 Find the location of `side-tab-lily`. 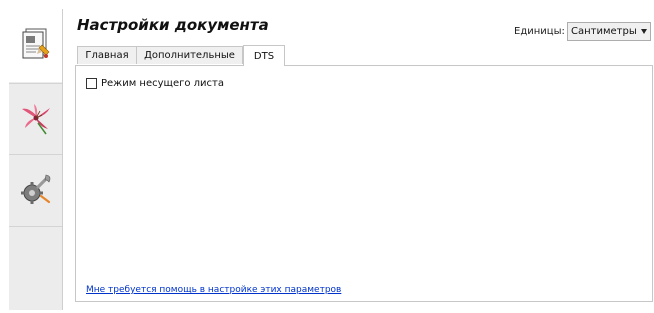

side-tab-lily is located at coordinates (35, 119).